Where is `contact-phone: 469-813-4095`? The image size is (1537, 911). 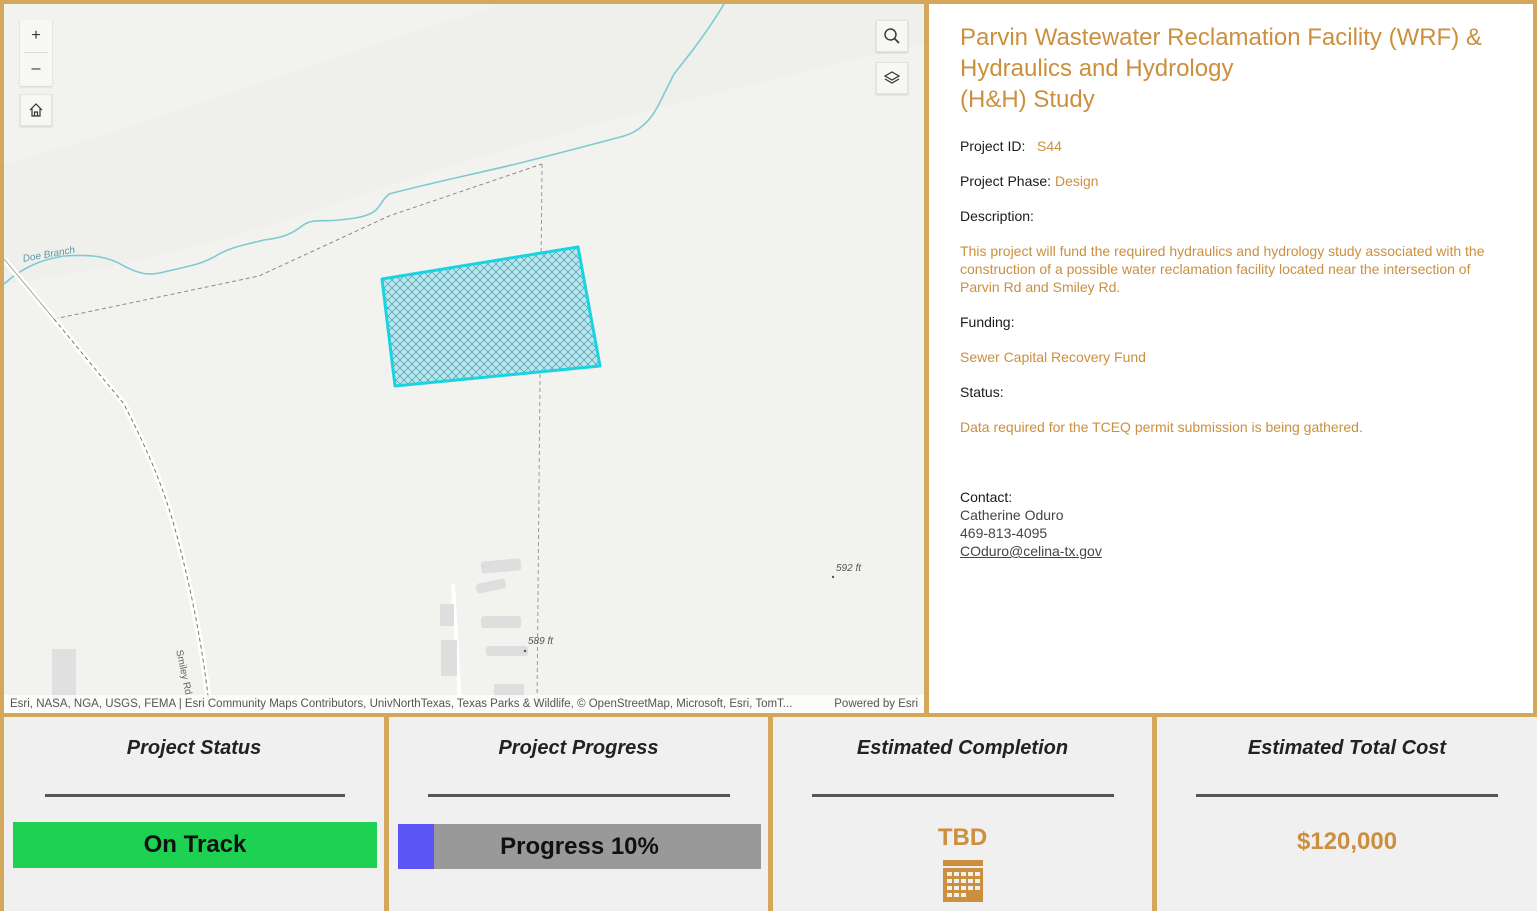
contact-phone: 469-813-4095 is located at coordinates (1004, 533).